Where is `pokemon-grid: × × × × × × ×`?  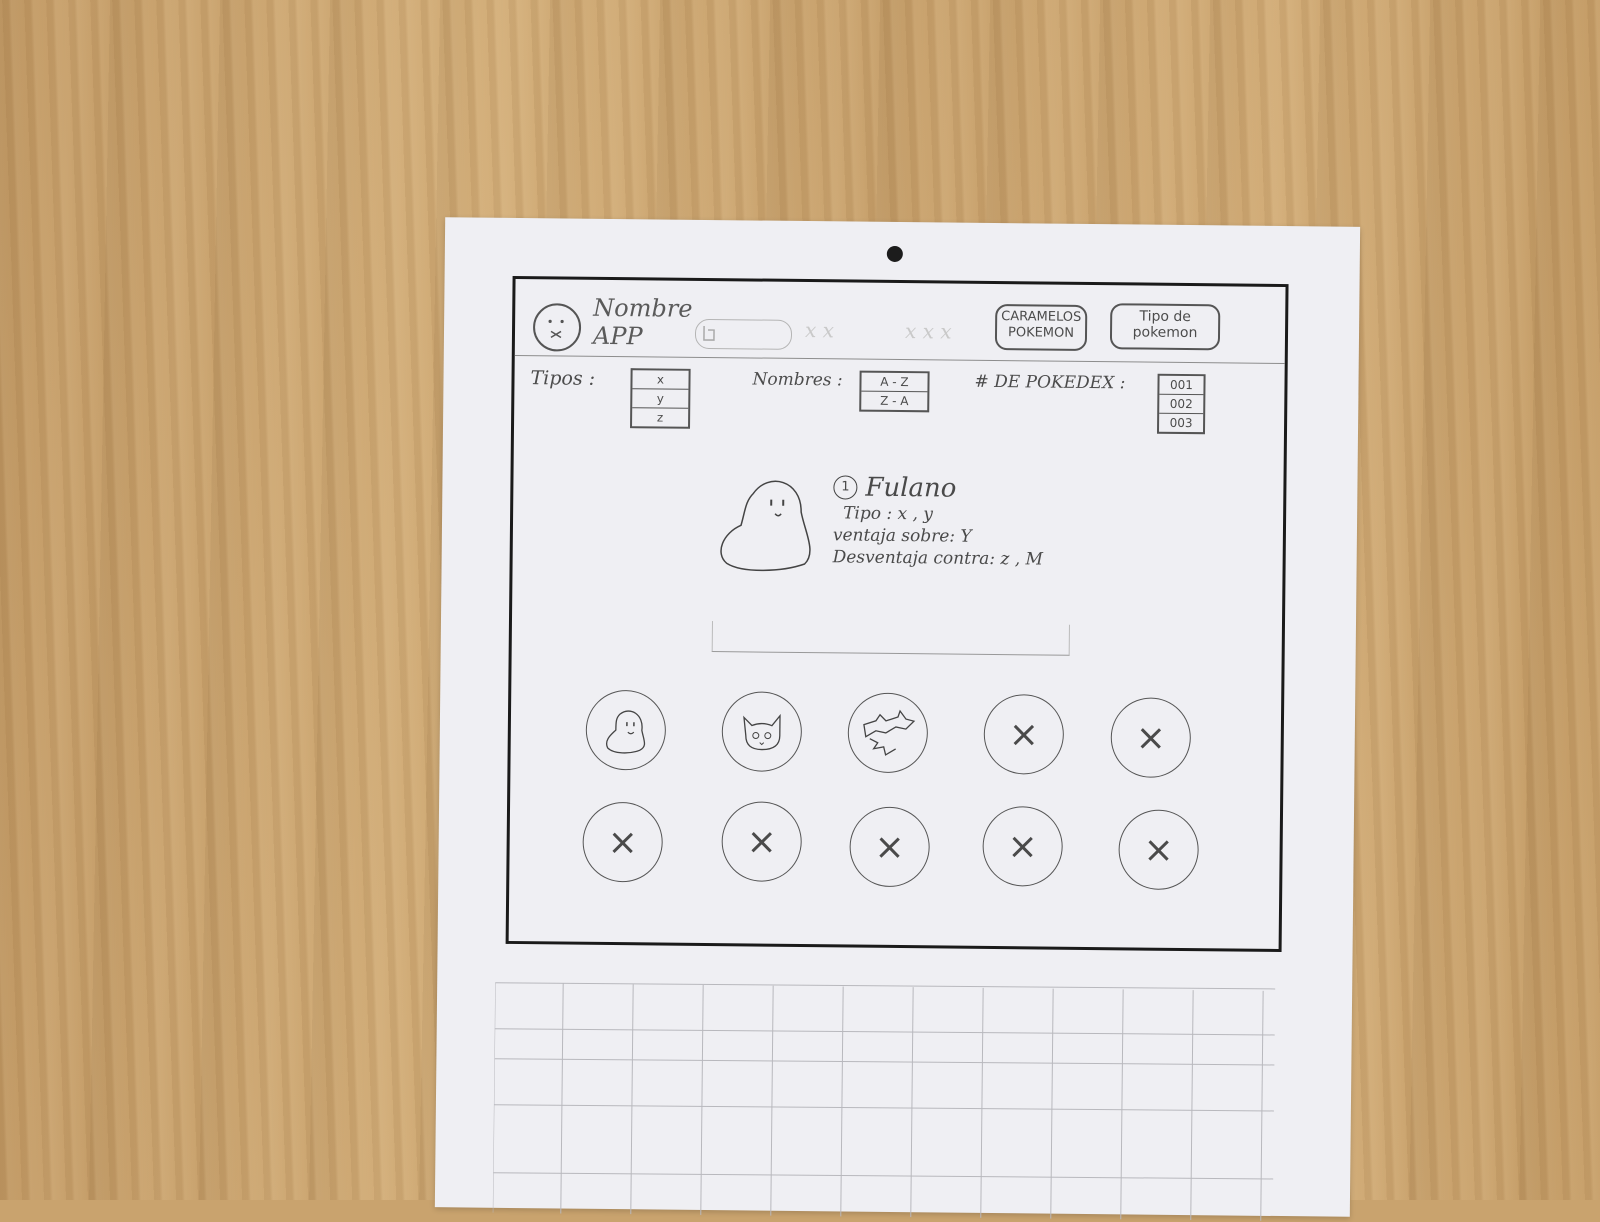 pokemon-grid: × × × × × × × is located at coordinates (894, 790).